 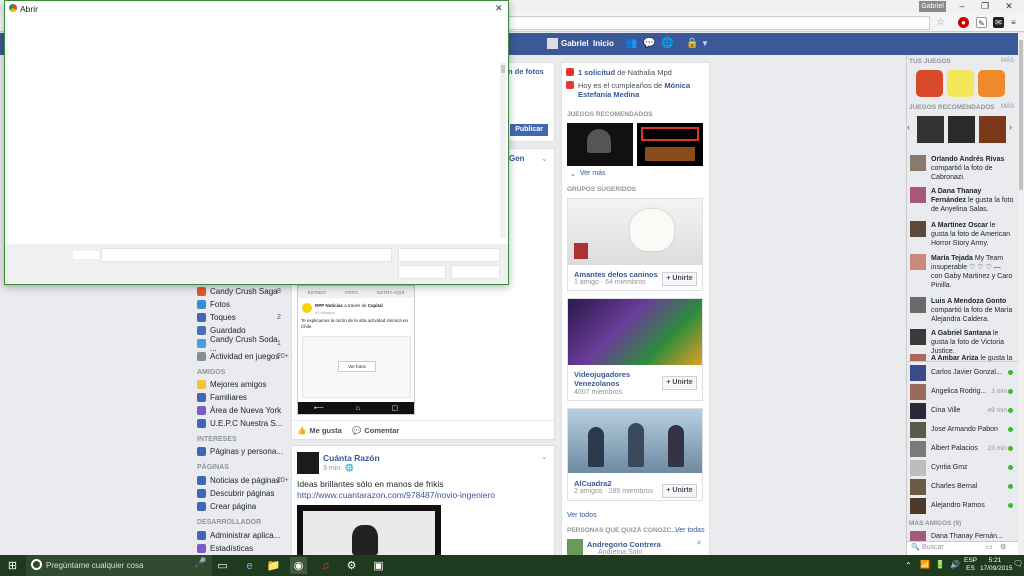 What do you see at coordinates (351, 458) in the screenshot?
I see `post-author: Cuánta Razón` at bounding box center [351, 458].